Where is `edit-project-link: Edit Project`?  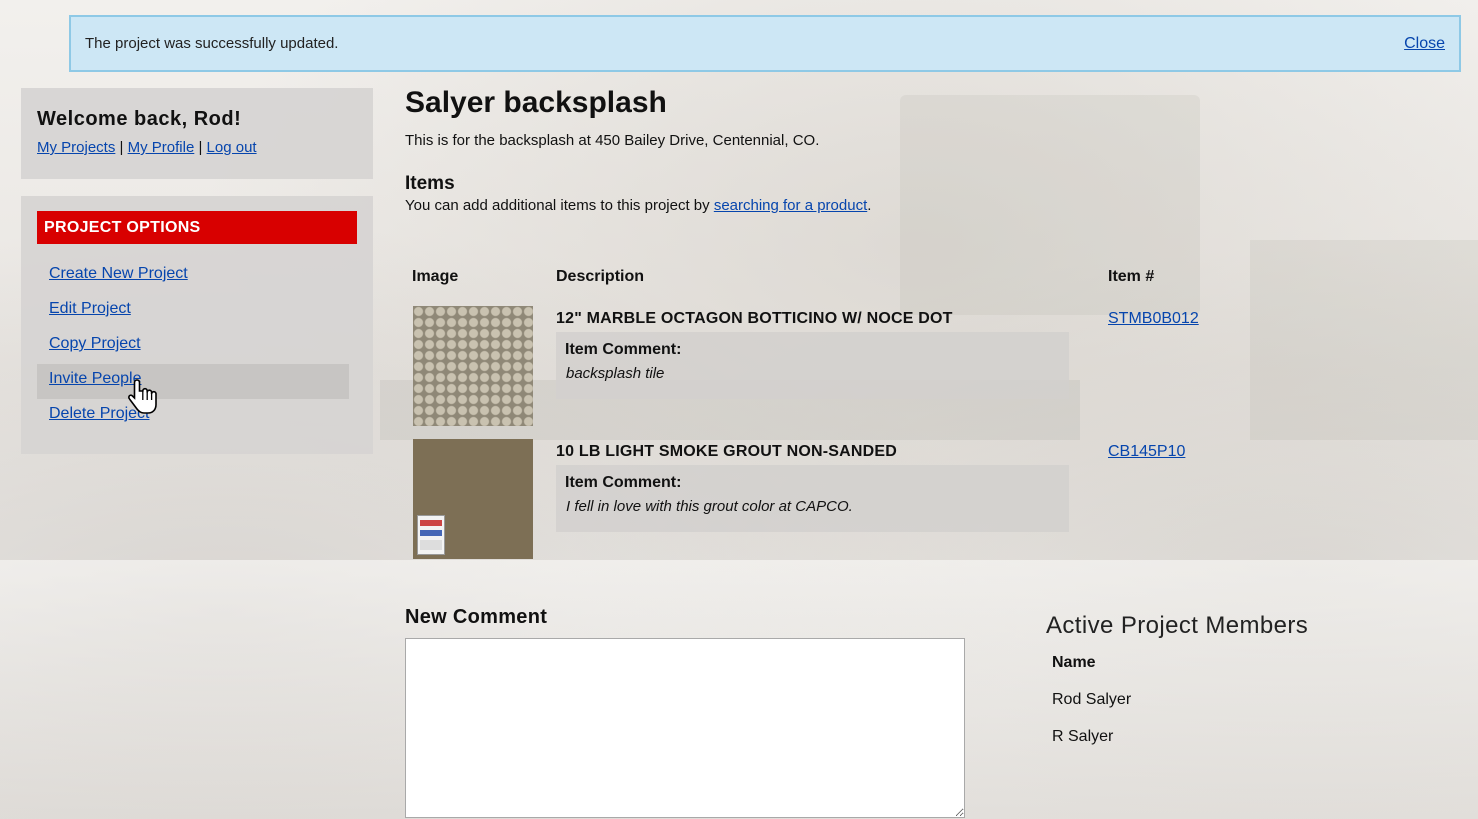 edit-project-link: Edit Project is located at coordinates (90, 308).